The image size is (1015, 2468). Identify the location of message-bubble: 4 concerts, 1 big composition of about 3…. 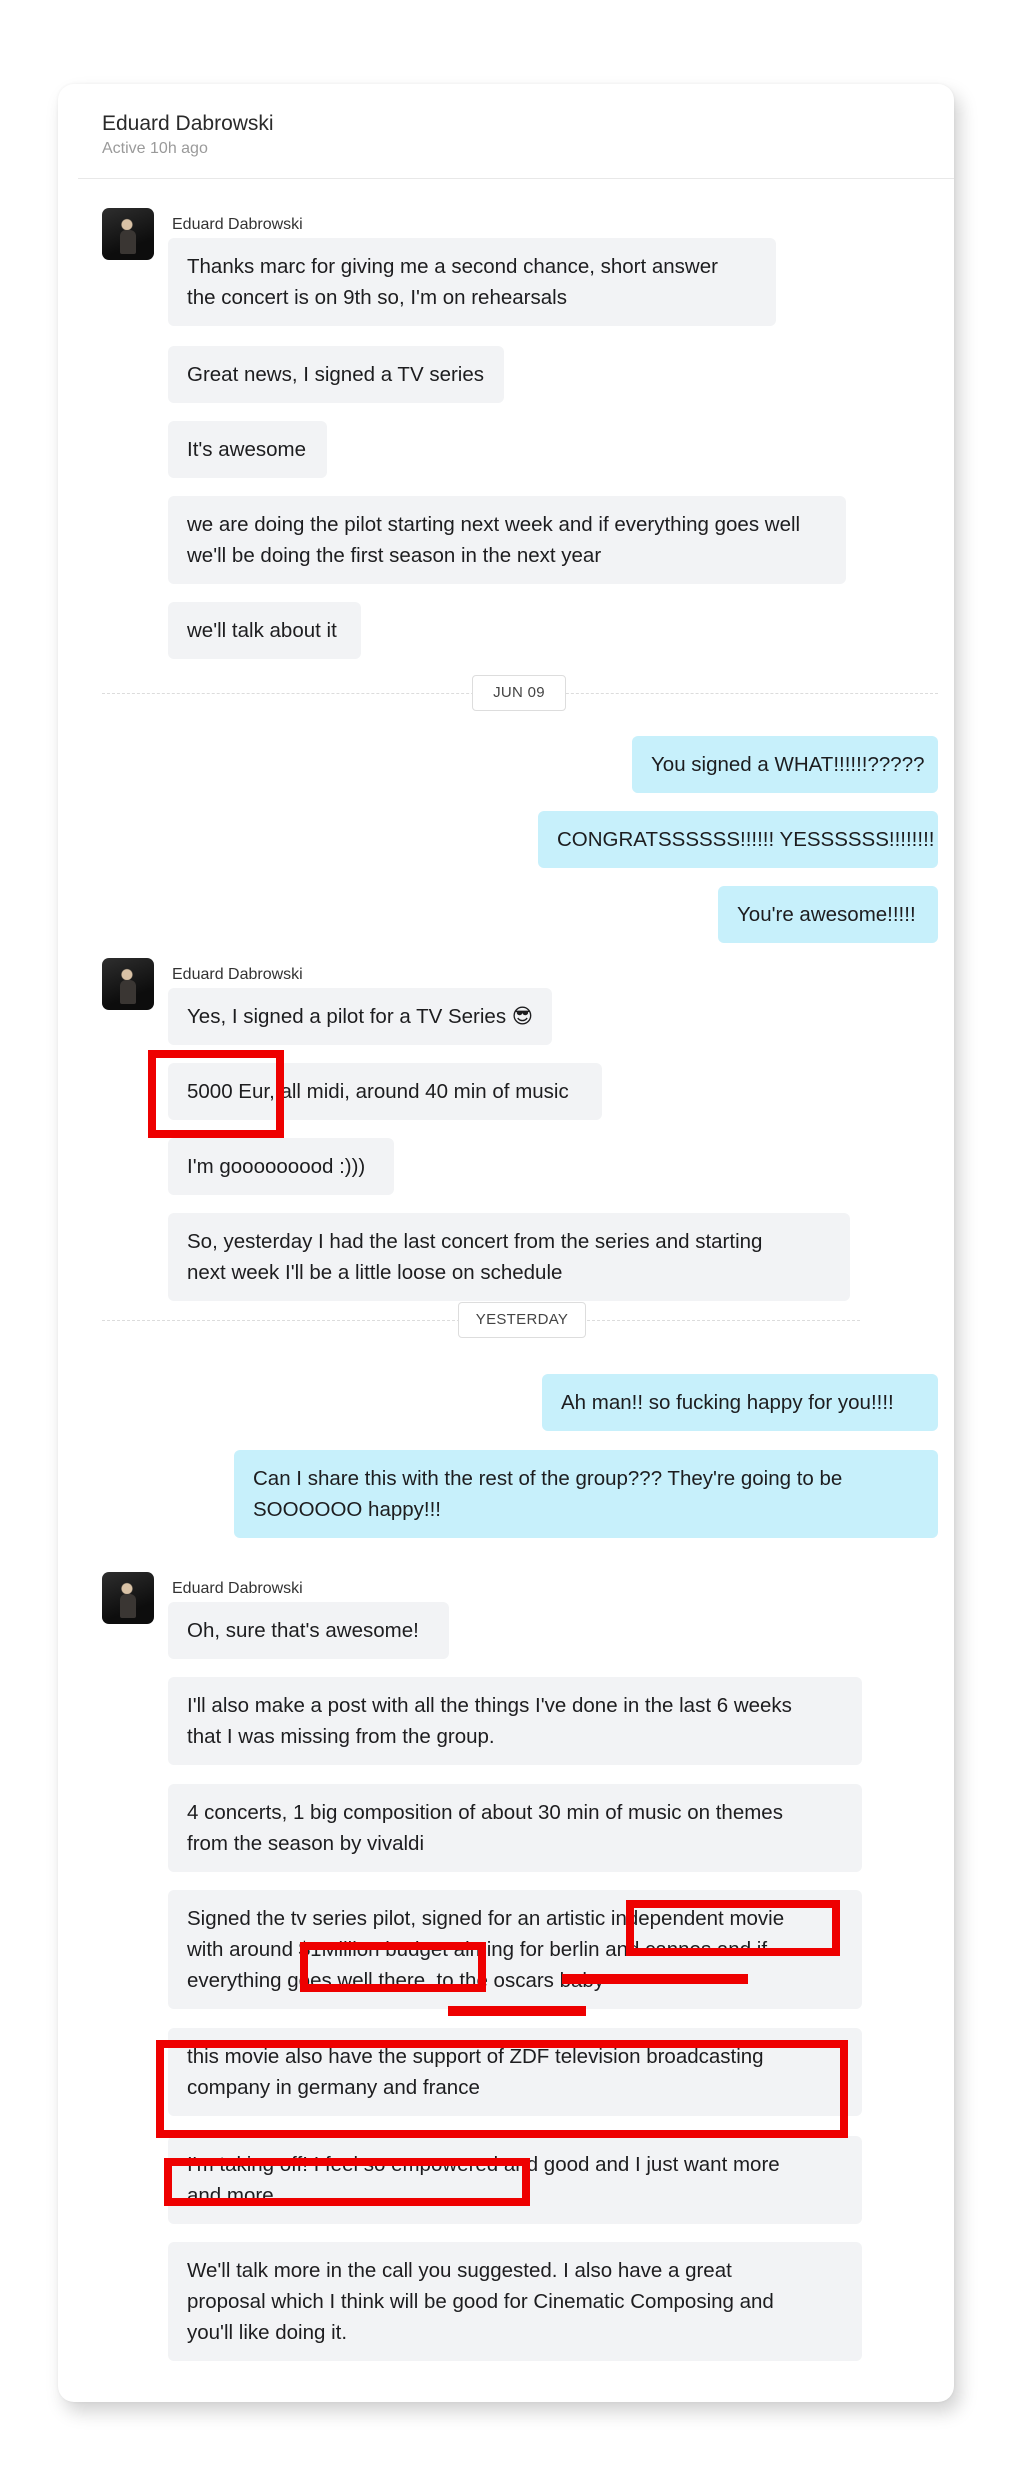
(515, 1828).